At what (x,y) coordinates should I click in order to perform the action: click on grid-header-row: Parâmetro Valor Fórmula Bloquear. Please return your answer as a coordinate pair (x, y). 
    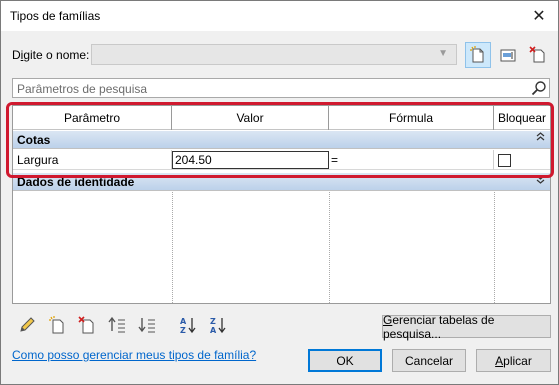
    Looking at the image, I should click on (281, 118).